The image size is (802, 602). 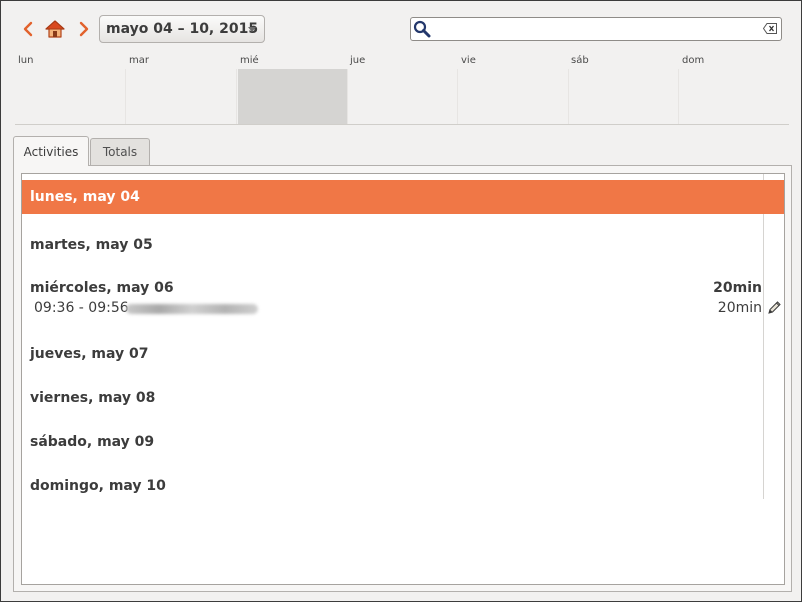 What do you see at coordinates (181, 88) in the screenshot?
I see `day-column-mar: mar` at bounding box center [181, 88].